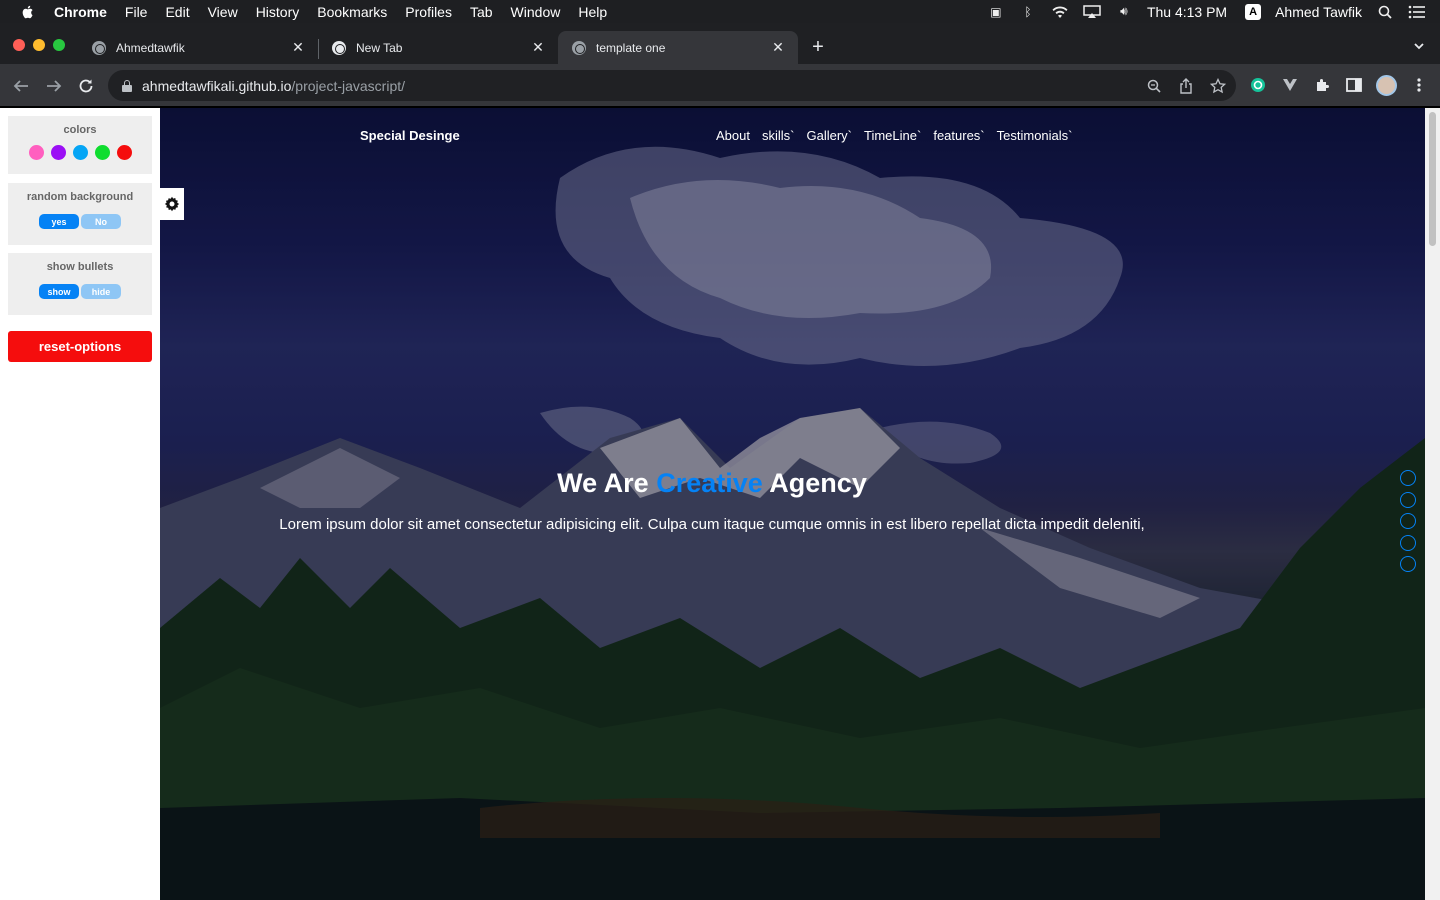 Image resolution: width=1440 pixels, height=900 pixels. What do you see at coordinates (198, 47) in the screenshot?
I see `tab-ahmedtawfik: Ahmedtawfik ✕` at bounding box center [198, 47].